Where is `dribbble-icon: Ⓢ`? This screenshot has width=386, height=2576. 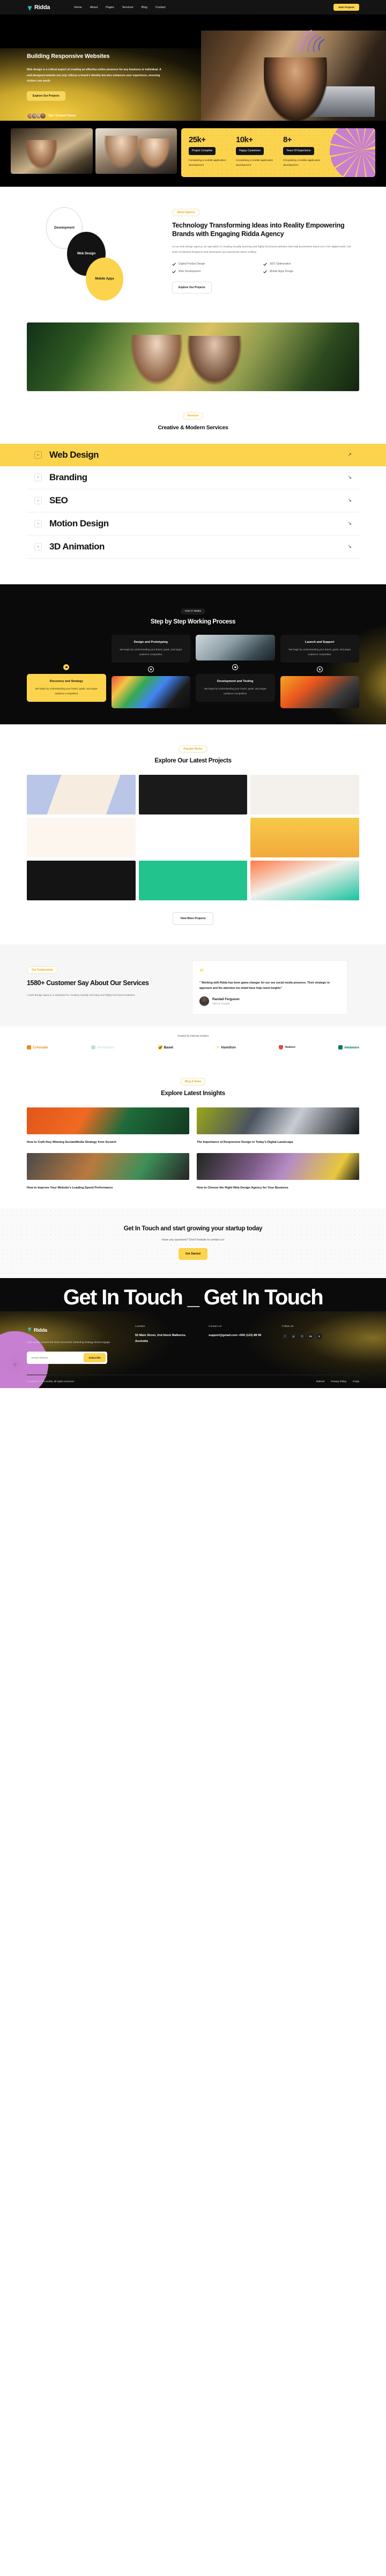
dribbble-icon: Ⓢ is located at coordinates (302, 1336).